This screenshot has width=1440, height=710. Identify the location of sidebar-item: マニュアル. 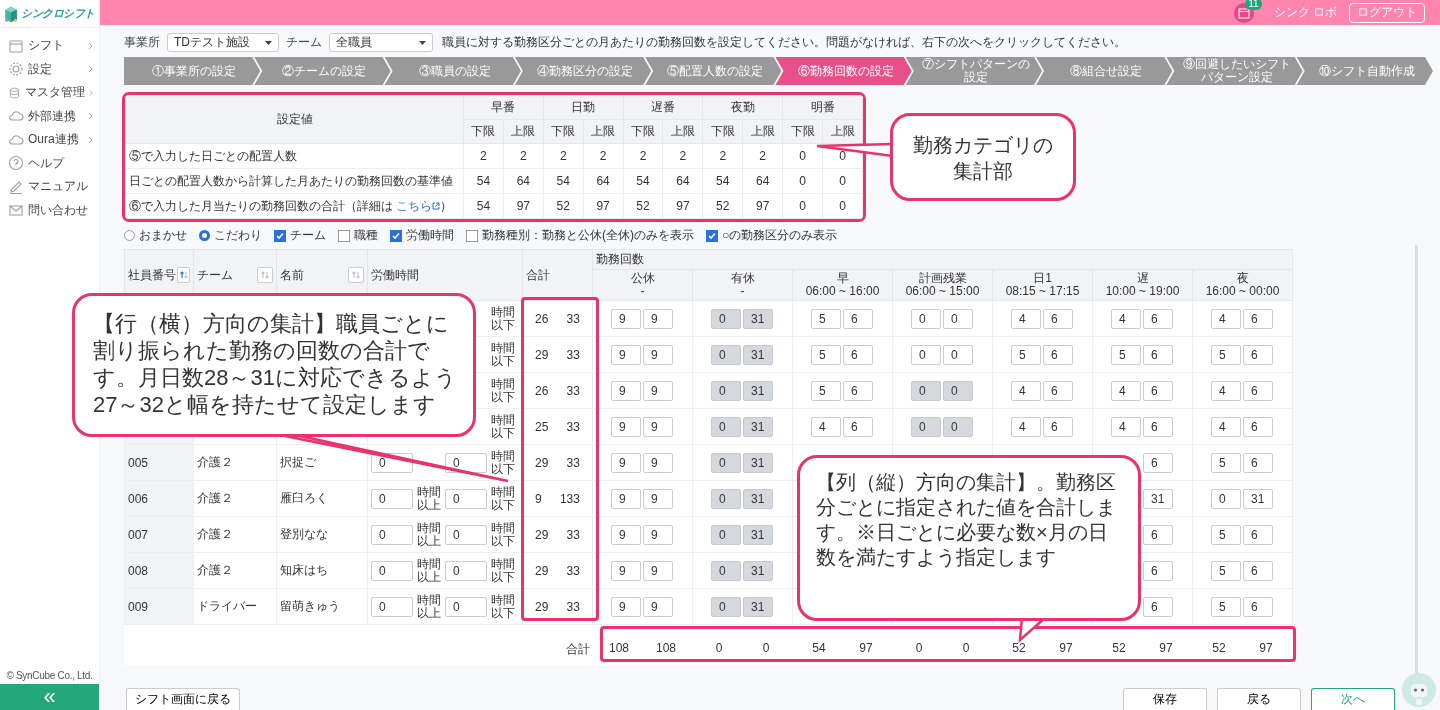
(49, 187).